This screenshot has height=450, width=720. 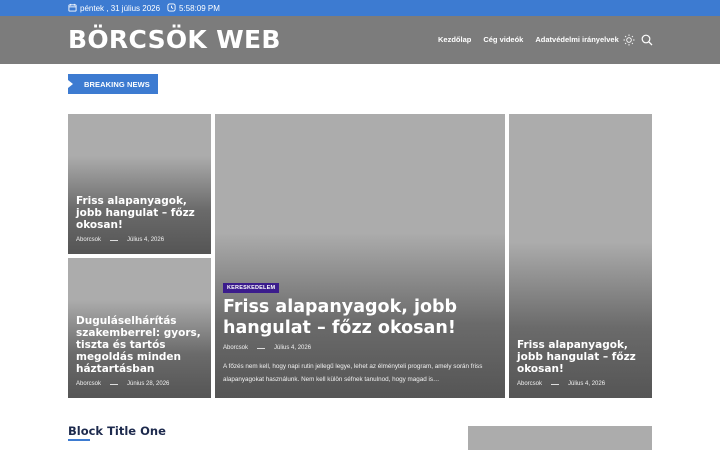 What do you see at coordinates (117, 431) in the screenshot?
I see `block-title: Block Title One` at bounding box center [117, 431].